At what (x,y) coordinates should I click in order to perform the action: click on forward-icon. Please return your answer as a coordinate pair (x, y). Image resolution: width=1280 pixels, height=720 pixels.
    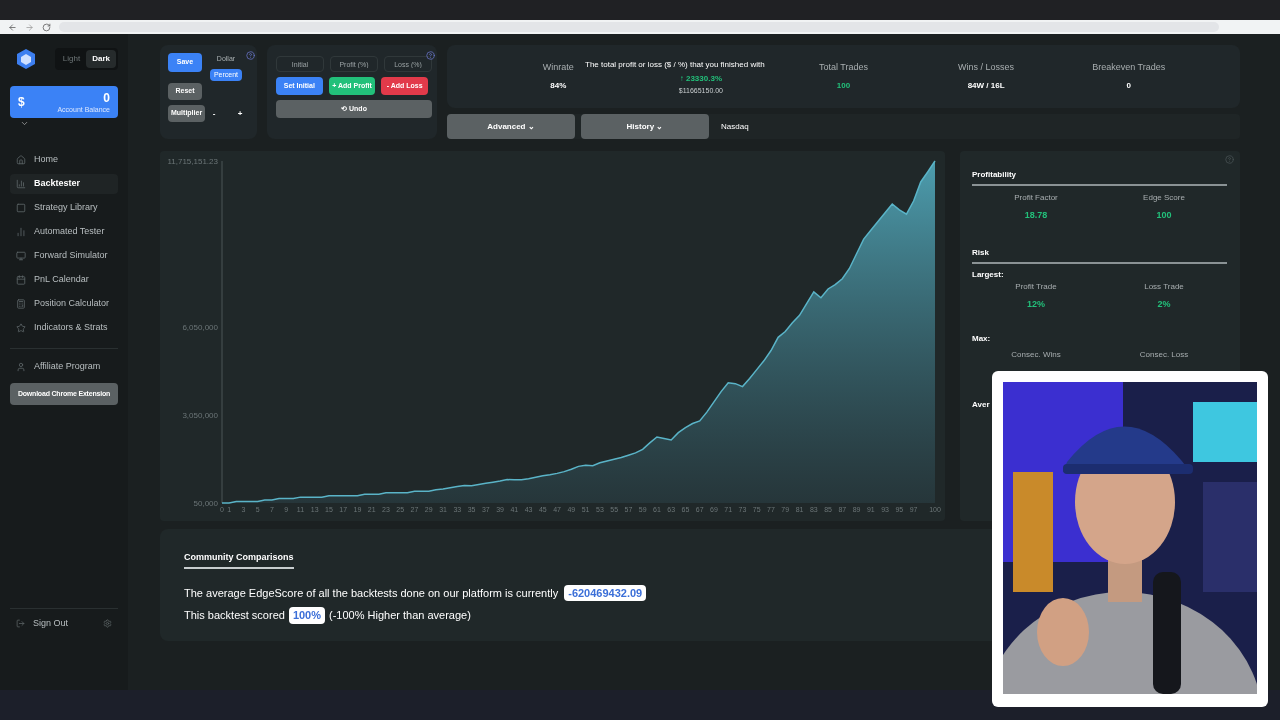
    Looking at the image, I should click on (29, 27).